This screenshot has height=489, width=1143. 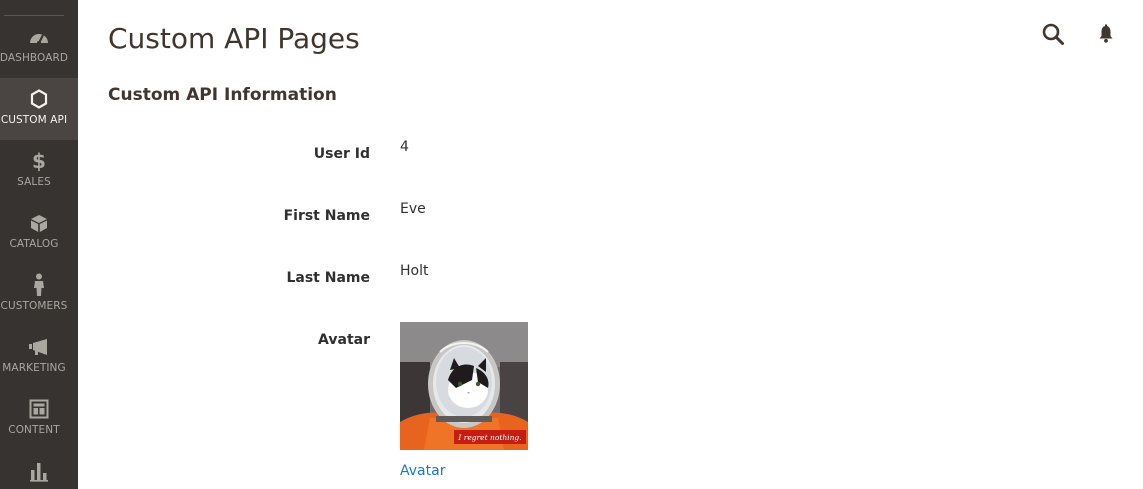 What do you see at coordinates (34, 58) in the screenshot?
I see `sidebar-item-label: DASHBOARD` at bounding box center [34, 58].